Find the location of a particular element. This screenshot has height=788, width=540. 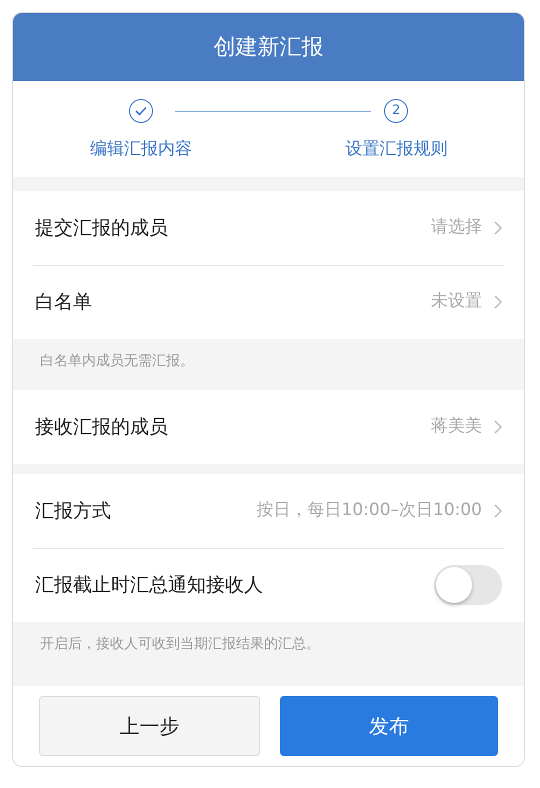

row-value: 未设置 is located at coordinates (456, 302).